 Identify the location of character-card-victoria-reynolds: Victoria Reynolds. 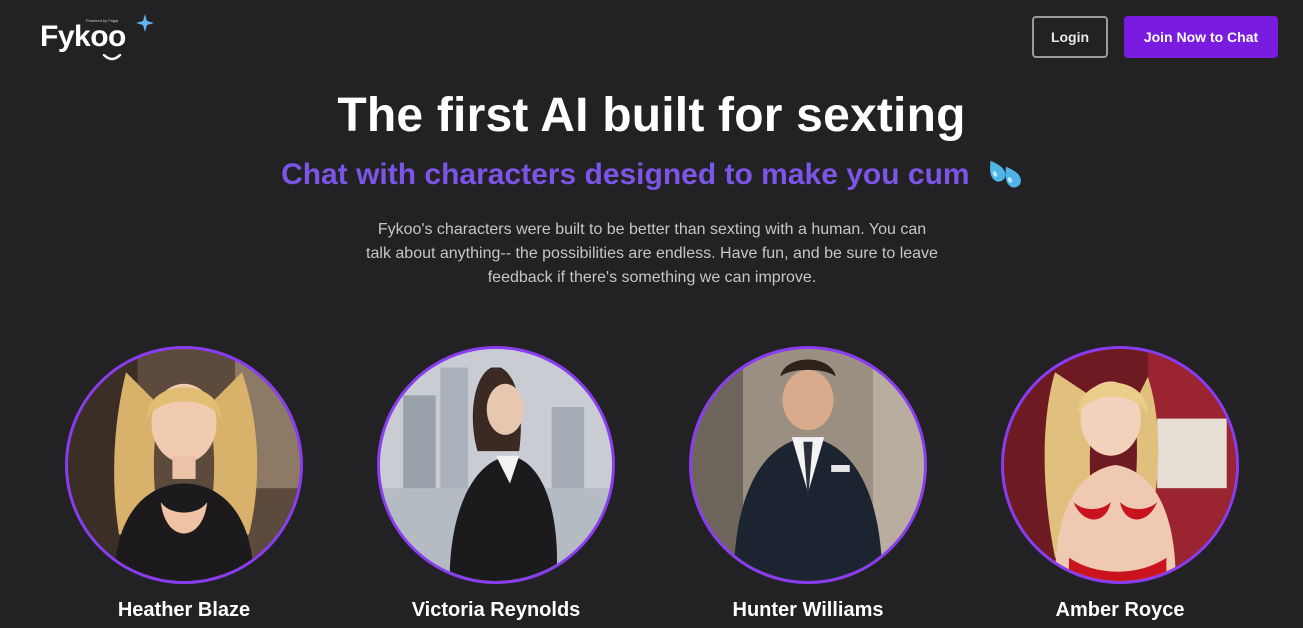
(496, 487).